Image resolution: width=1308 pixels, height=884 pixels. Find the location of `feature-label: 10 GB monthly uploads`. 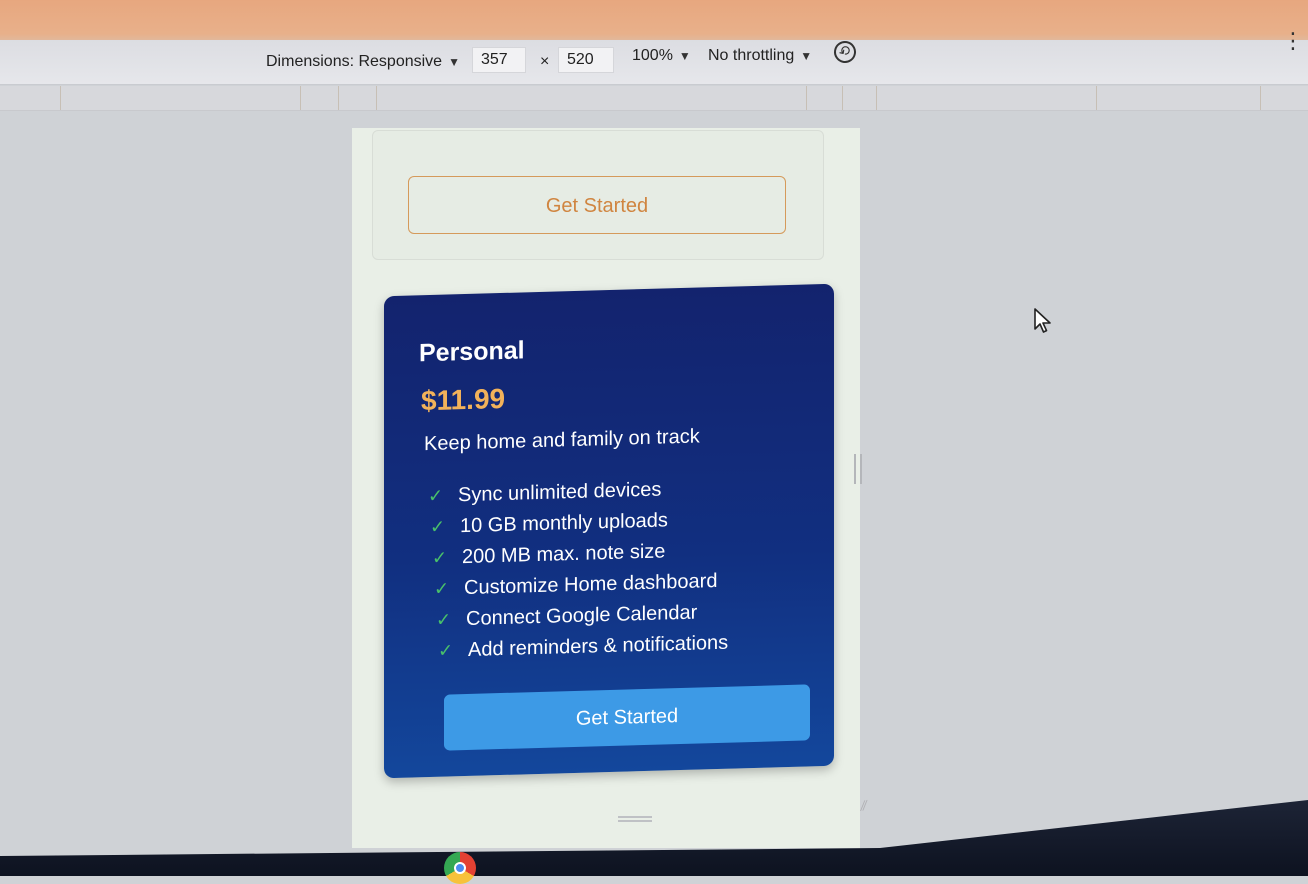

feature-label: 10 GB monthly uploads is located at coordinates (564, 523).